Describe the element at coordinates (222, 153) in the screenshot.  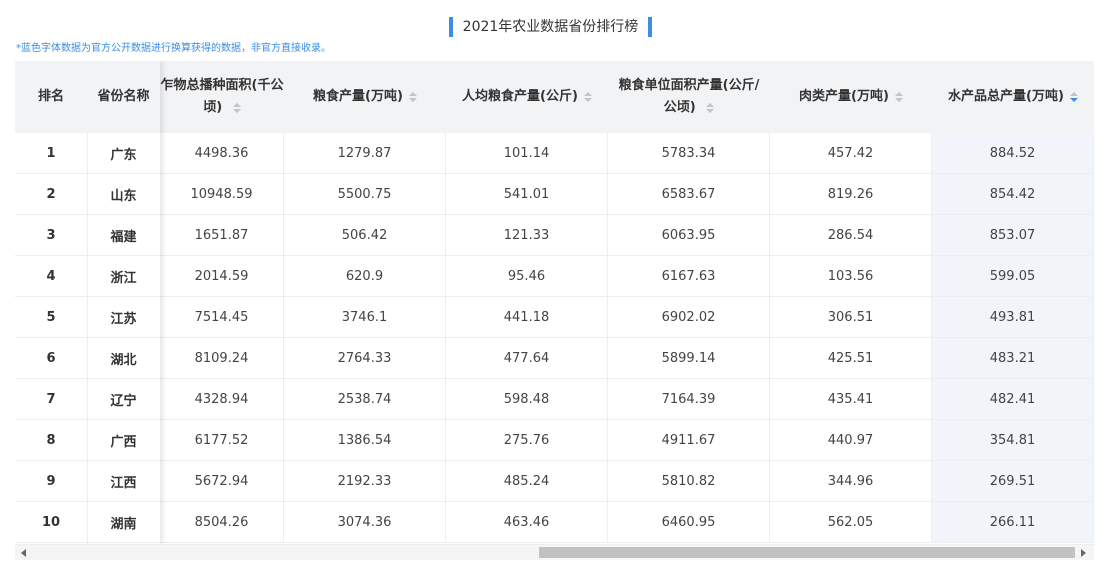
I see `cell-crop-area: 4498.36` at that location.